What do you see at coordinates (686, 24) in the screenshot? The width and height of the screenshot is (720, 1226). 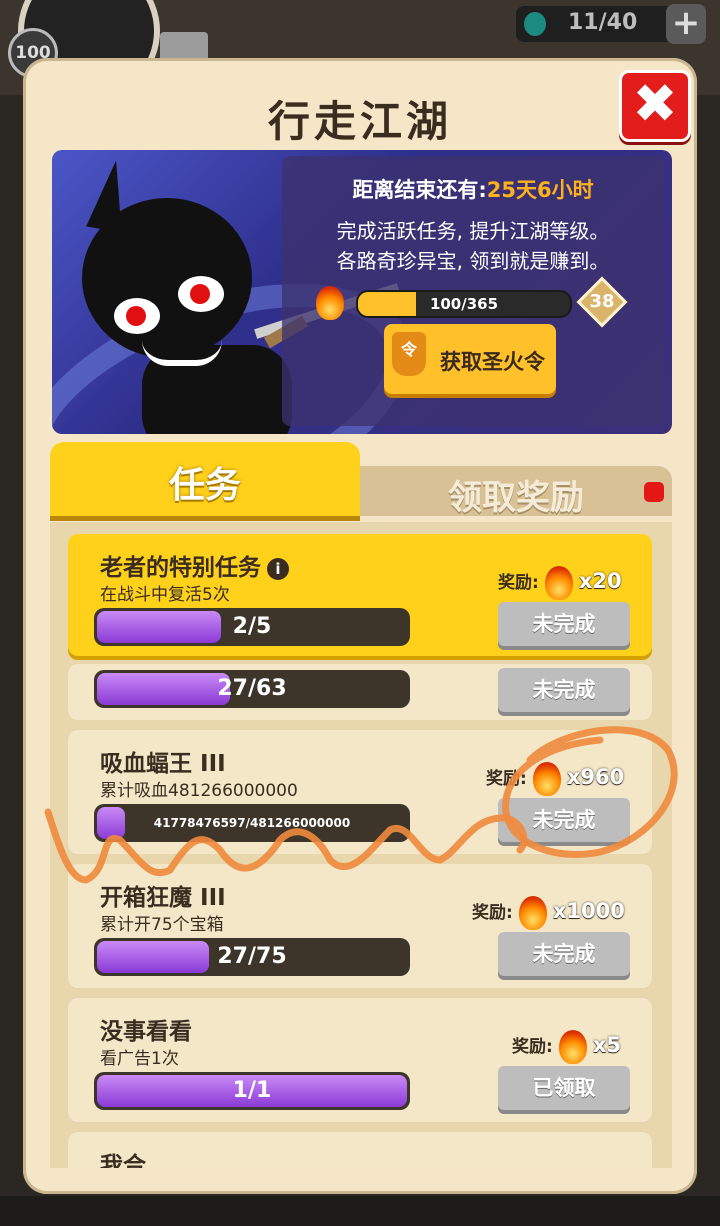 I see `add-energy-button: +` at bounding box center [686, 24].